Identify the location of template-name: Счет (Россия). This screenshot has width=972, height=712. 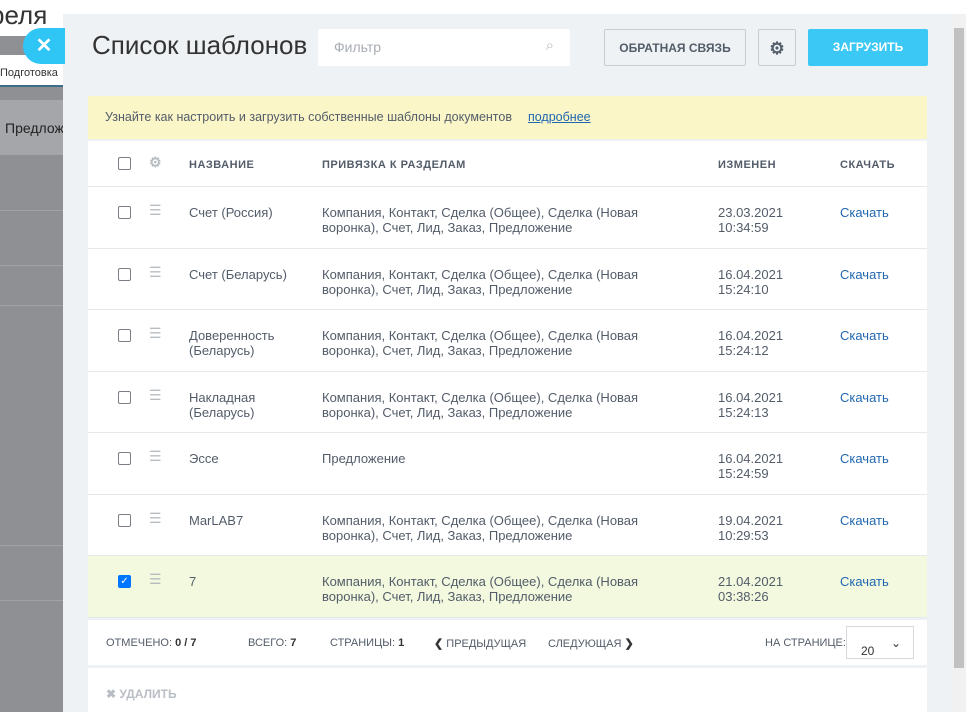
(249, 212).